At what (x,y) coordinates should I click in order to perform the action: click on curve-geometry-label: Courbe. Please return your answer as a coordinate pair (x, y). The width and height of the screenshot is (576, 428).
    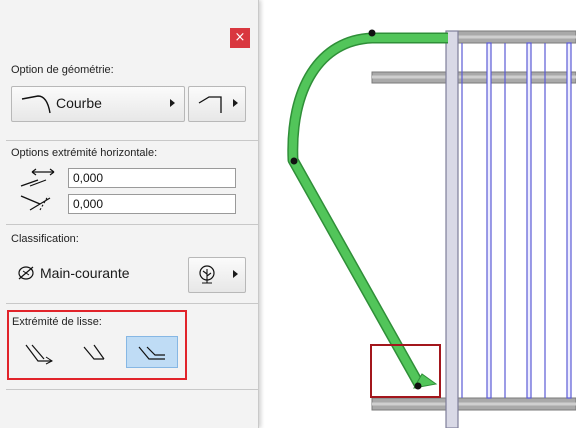
    Looking at the image, I should click on (79, 103).